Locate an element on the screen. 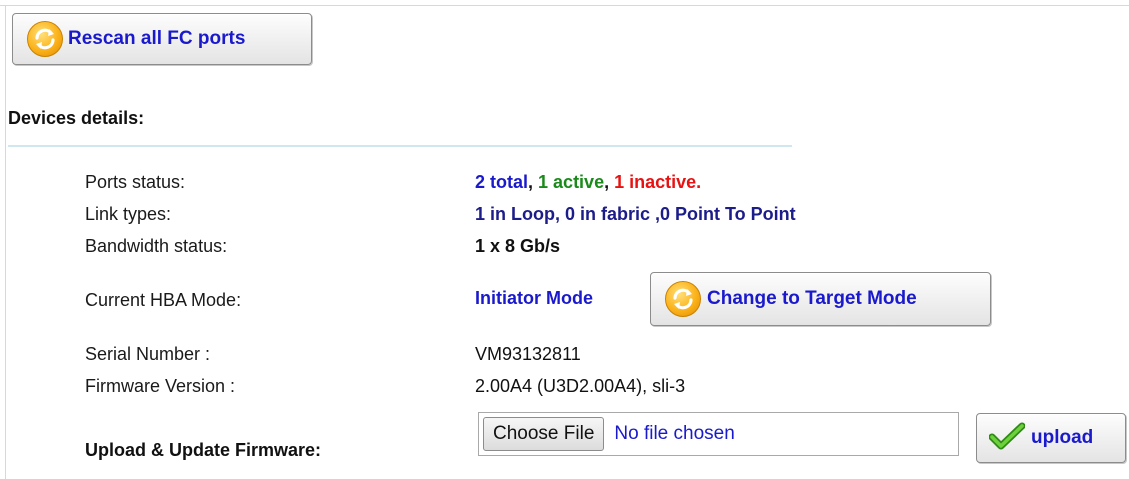 This screenshot has width=1129, height=479. hba-mode-label: Current HBA Mode: is located at coordinates (163, 300).